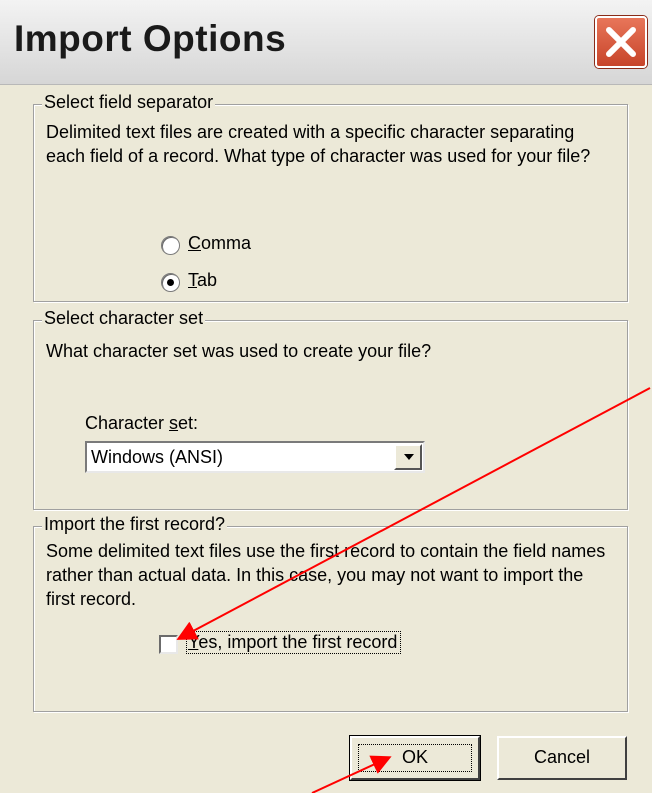 The width and height of the screenshot is (652, 793). What do you see at coordinates (219, 243) in the screenshot?
I see `radio-comma-label: Comma` at bounding box center [219, 243].